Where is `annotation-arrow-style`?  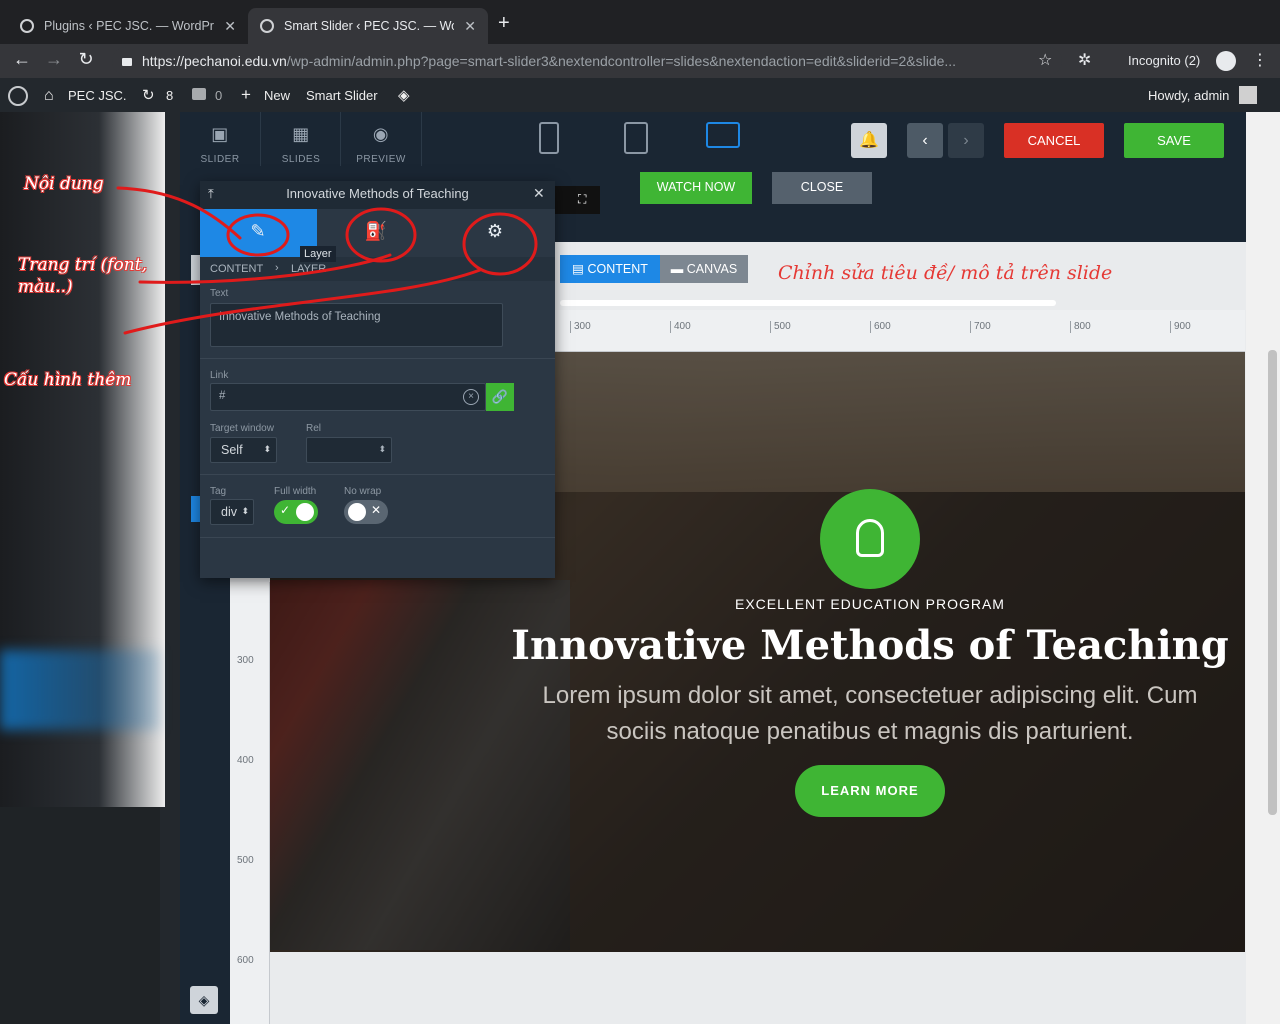
annotation-arrow-style is located at coordinates (265, 268).